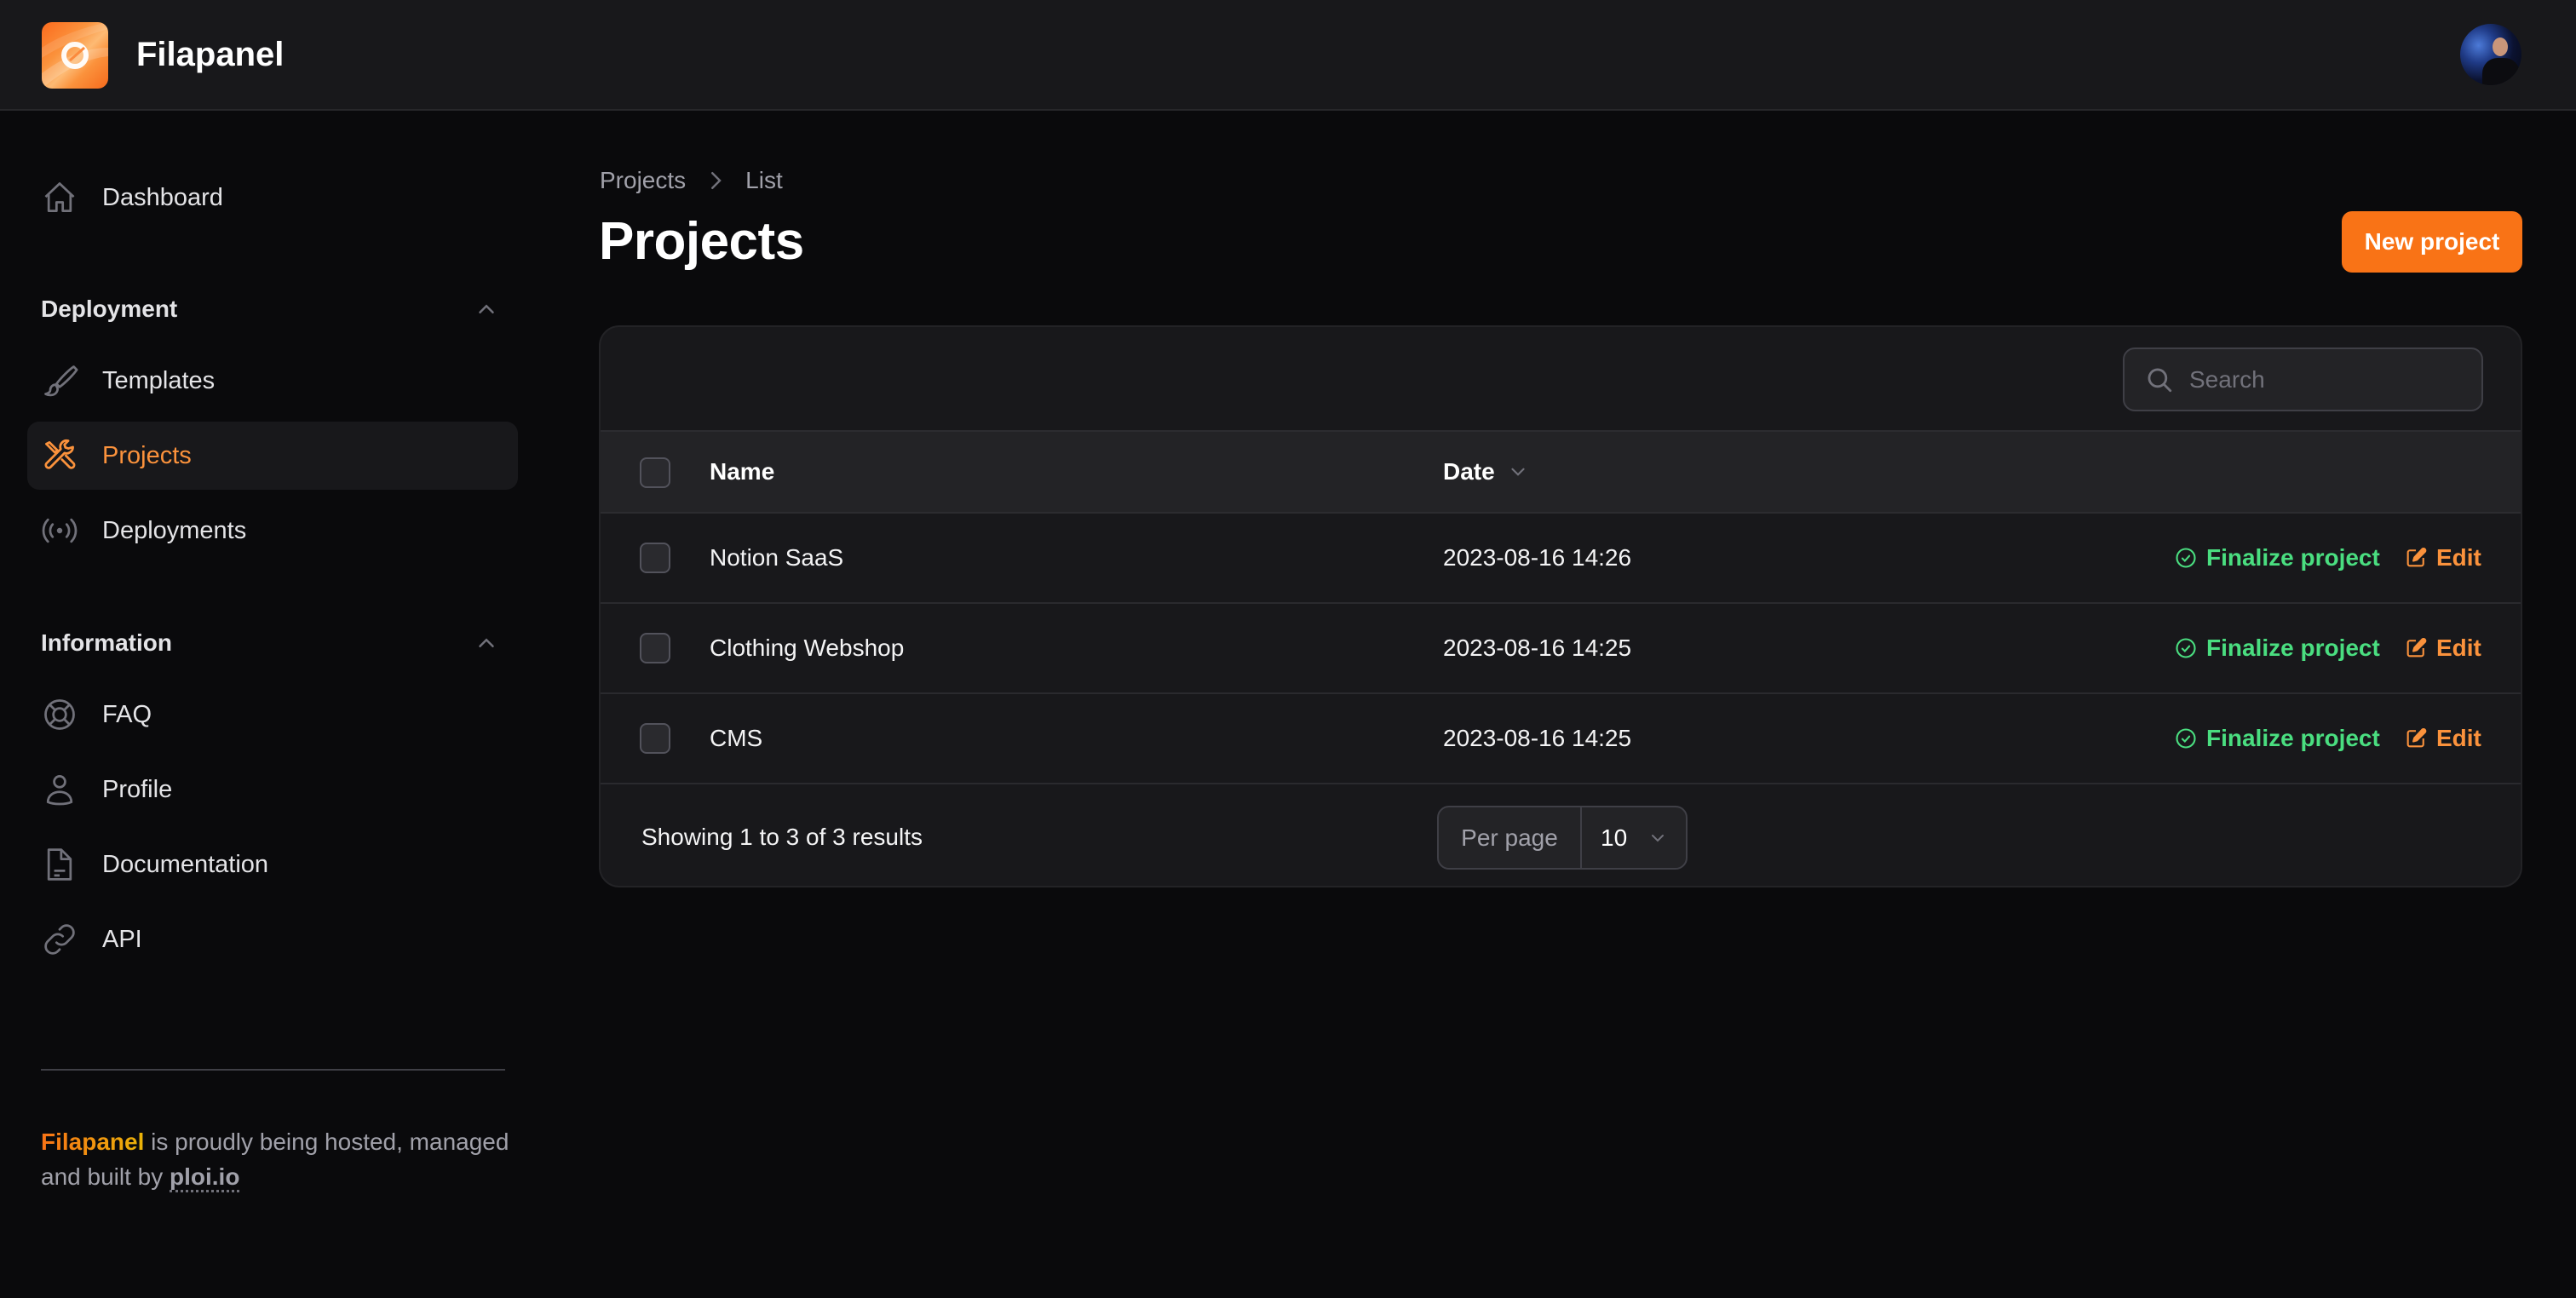 This screenshot has width=2576, height=1298. Describe the element at coordinates (205, 1178) in the screenshot. I see `ploi-link: ploi.io` at that location.